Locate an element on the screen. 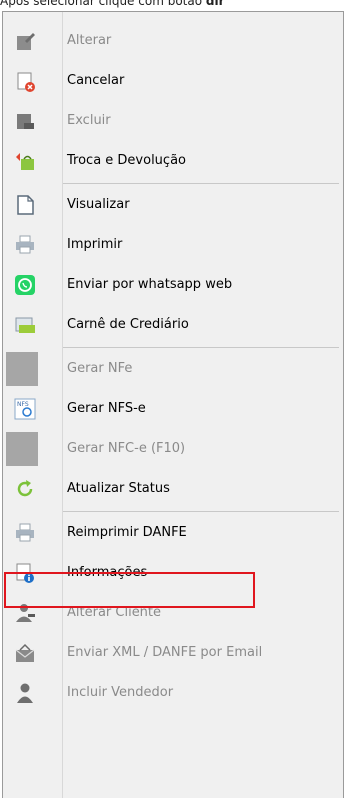 The height and width of the screenshot is (798, 345). menu-item-cancelar: Cancelar is located at coordinates (173, 81).